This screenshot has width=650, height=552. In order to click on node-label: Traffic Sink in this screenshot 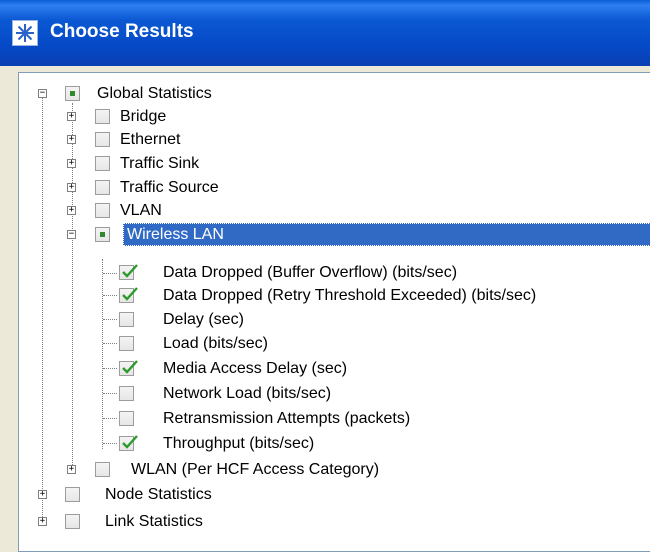, I will do `click(160, 163)`.